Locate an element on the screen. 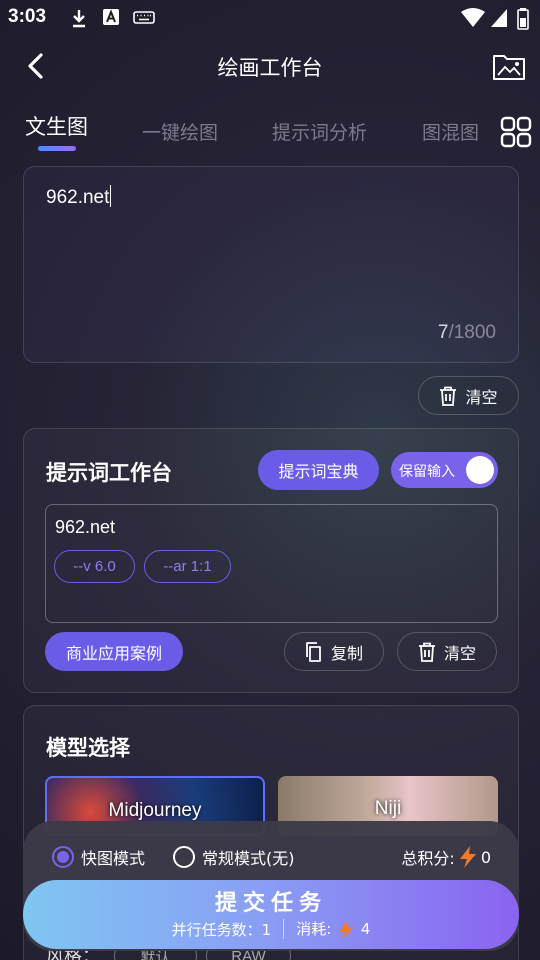 Image resolution: width=540 pixels, height=960 pixels. mode-fast-radio: 快图模式 is located at coordinates (98, 857).